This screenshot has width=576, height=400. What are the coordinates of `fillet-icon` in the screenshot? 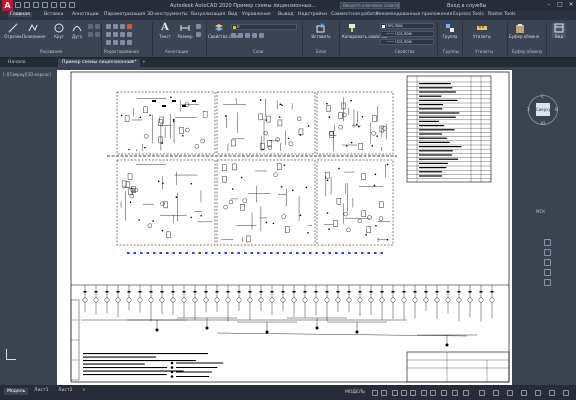 It's located at (122, 34).